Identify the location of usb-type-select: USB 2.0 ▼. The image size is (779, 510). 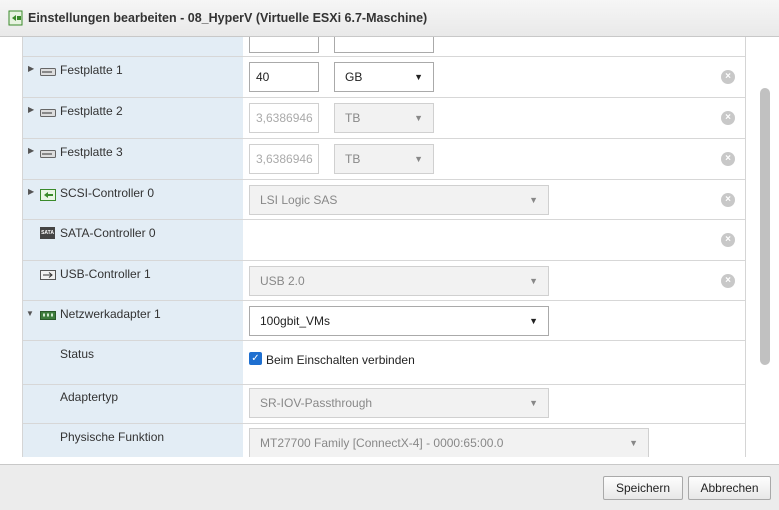
(399, 281).